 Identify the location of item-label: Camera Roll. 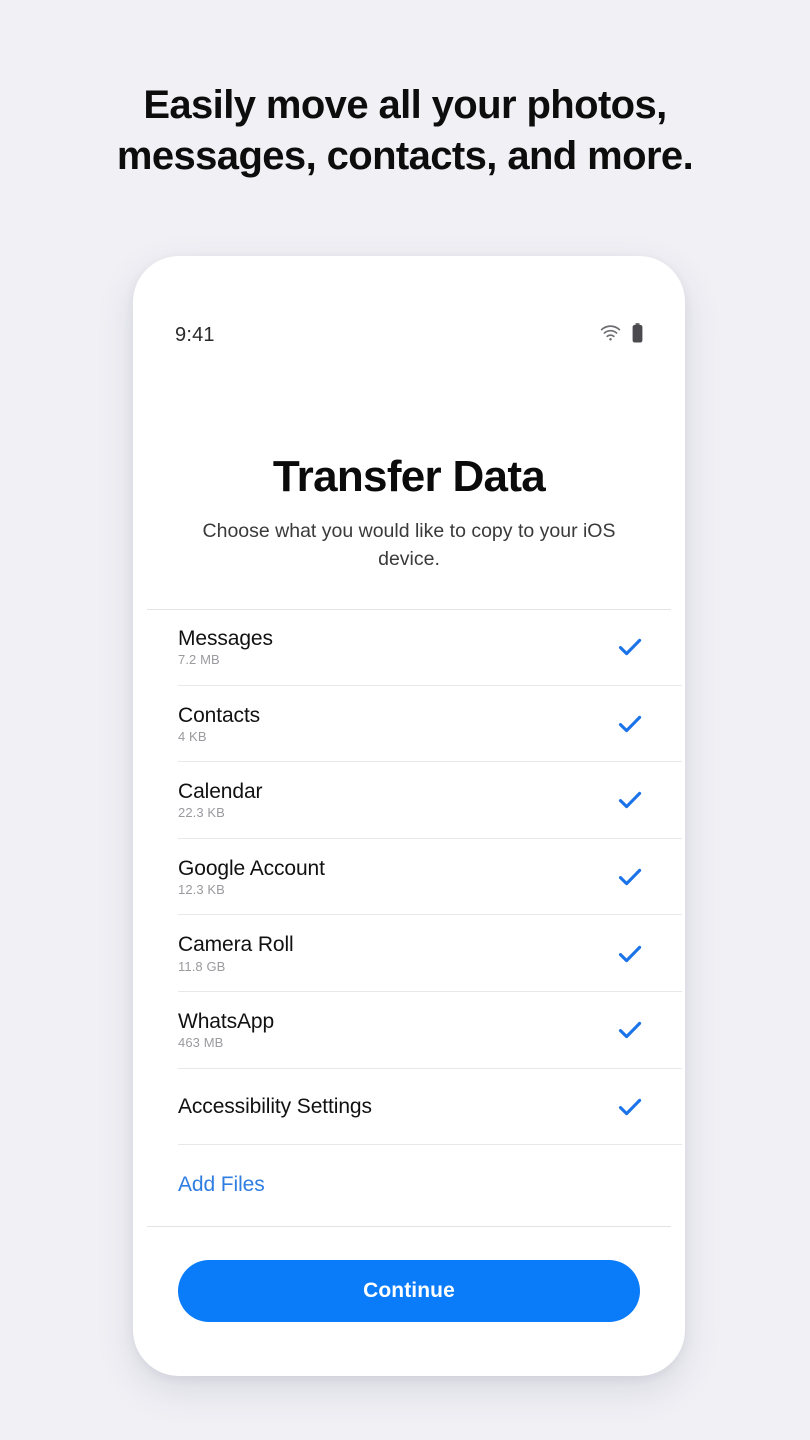
(236, 945).